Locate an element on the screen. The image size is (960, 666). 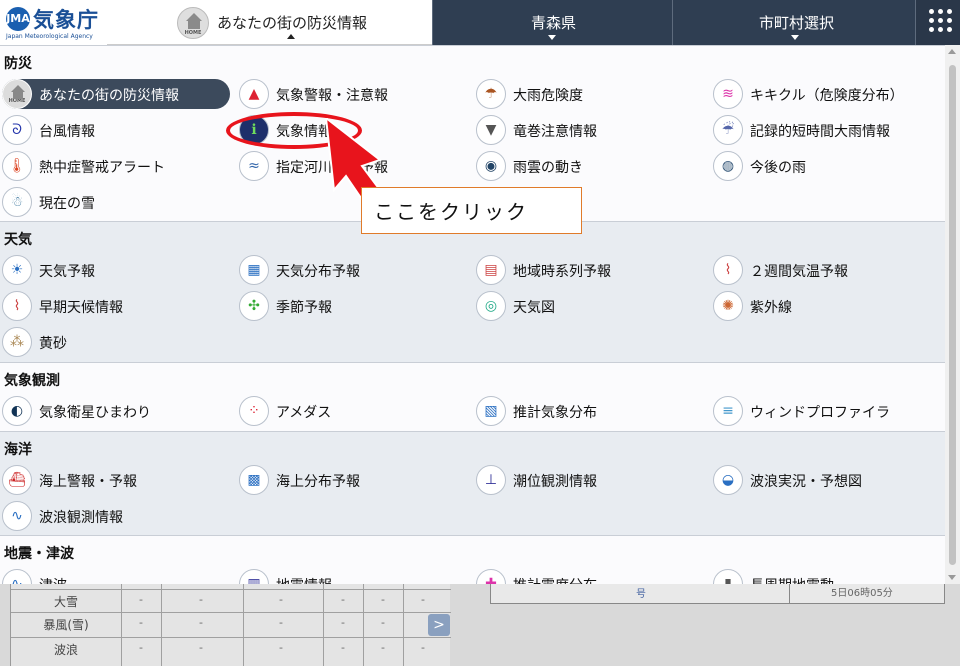
menu-item-time-series: ▤ 地域時系列予報 is located at coordinates (588, 270).